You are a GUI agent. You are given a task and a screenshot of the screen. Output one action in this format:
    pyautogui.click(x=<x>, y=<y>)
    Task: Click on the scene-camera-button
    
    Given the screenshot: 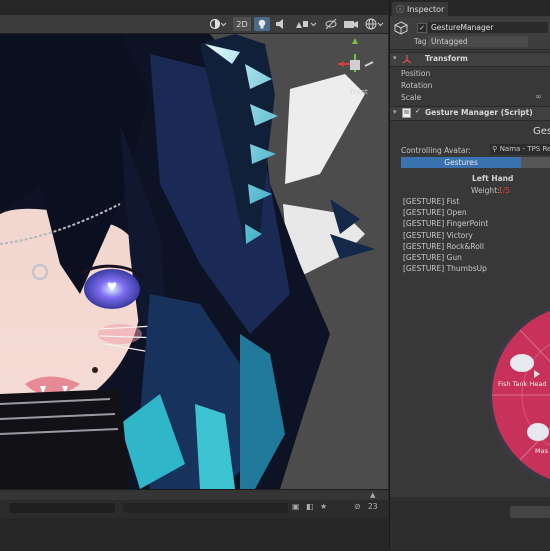 What is the action you would take?
    pyautogui.click(x=351, y=24)
    